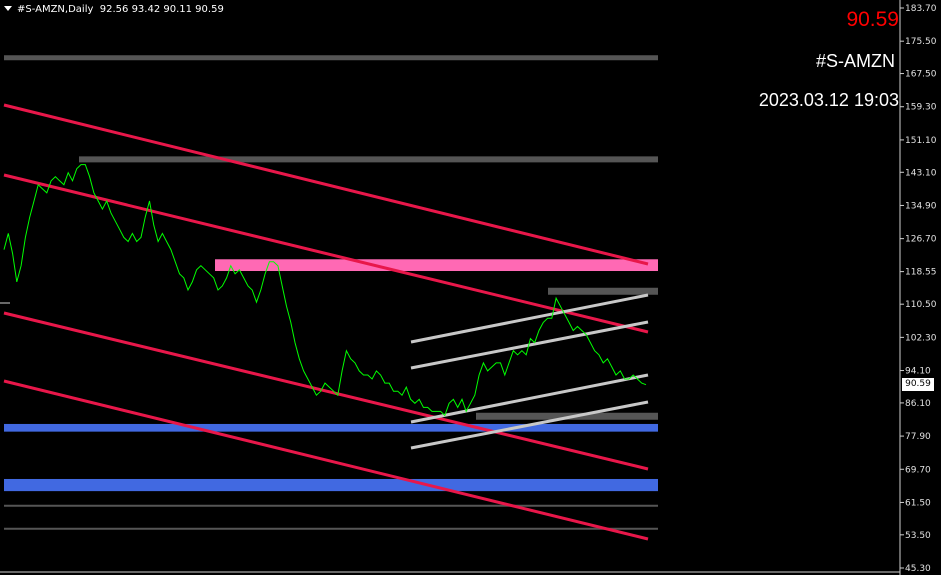 The height and width of the screenshot is (575, 941). I want to click on axis-tick-label: 134.90, so click(921, 206).